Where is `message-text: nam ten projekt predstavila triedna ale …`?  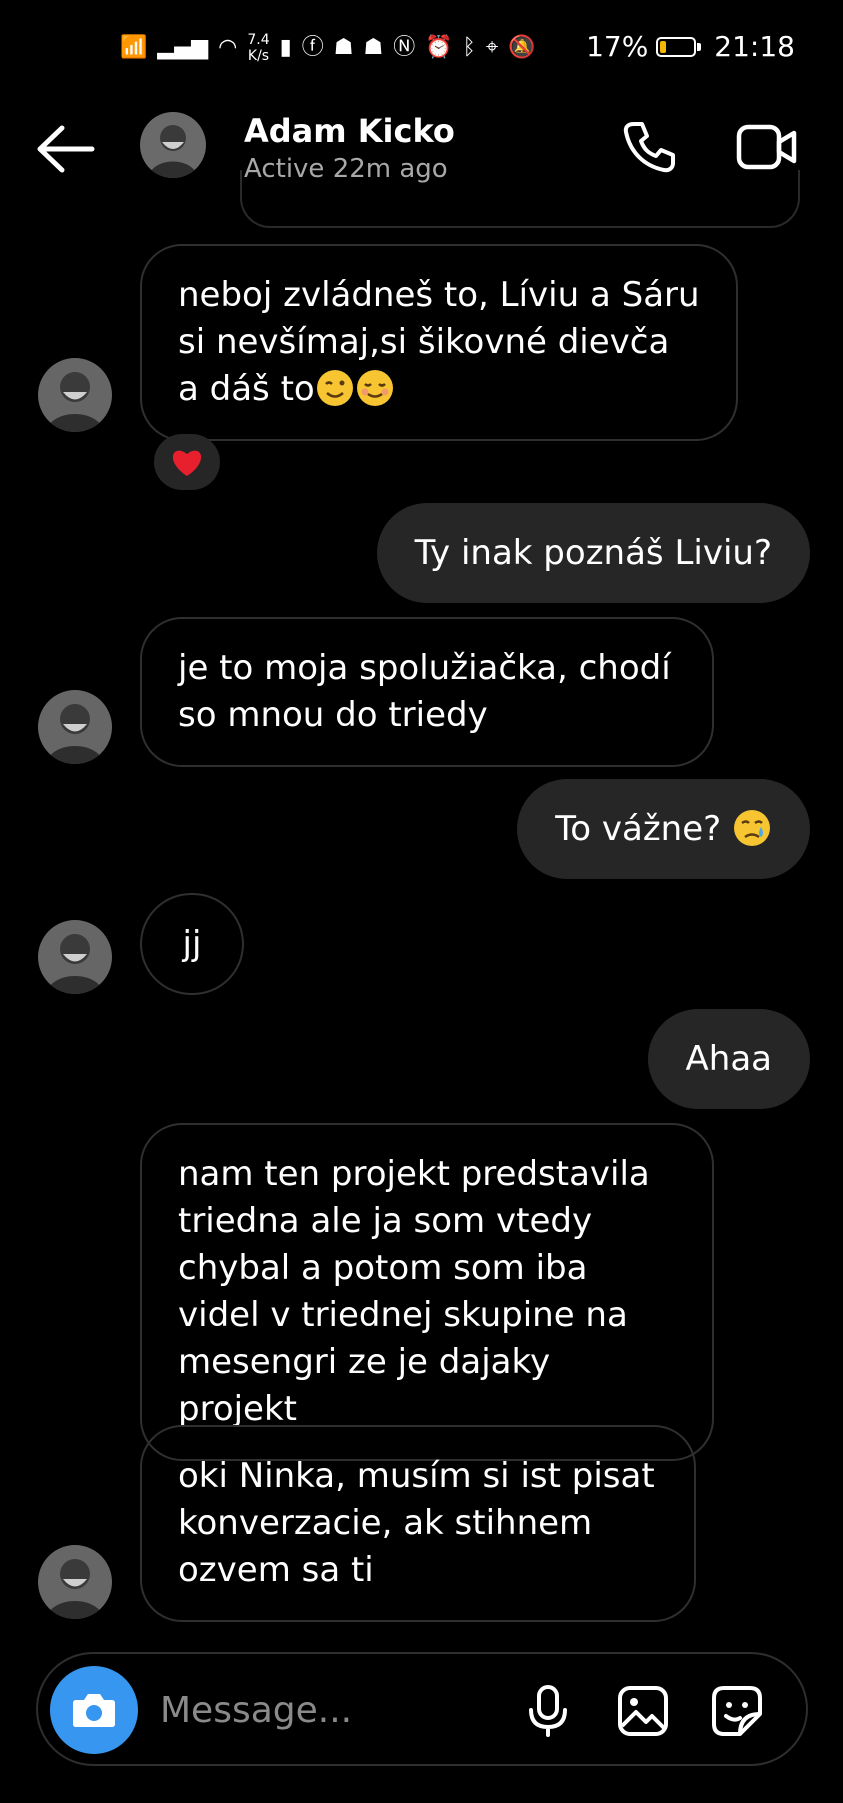 message-text: nam ten projekt predstavila triedna ale … is located at coordinates (414, 1291).